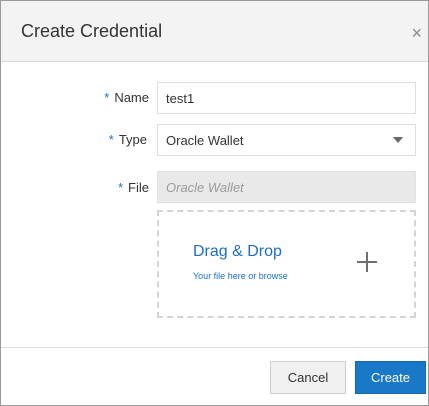 This screenshot has height=406, width=429. I want to click on dropzone-browse-link: Your file here or browse, so click(240, 276).